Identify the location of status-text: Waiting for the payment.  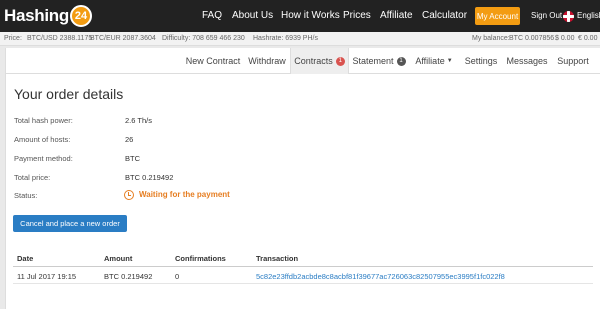
(184, 194).